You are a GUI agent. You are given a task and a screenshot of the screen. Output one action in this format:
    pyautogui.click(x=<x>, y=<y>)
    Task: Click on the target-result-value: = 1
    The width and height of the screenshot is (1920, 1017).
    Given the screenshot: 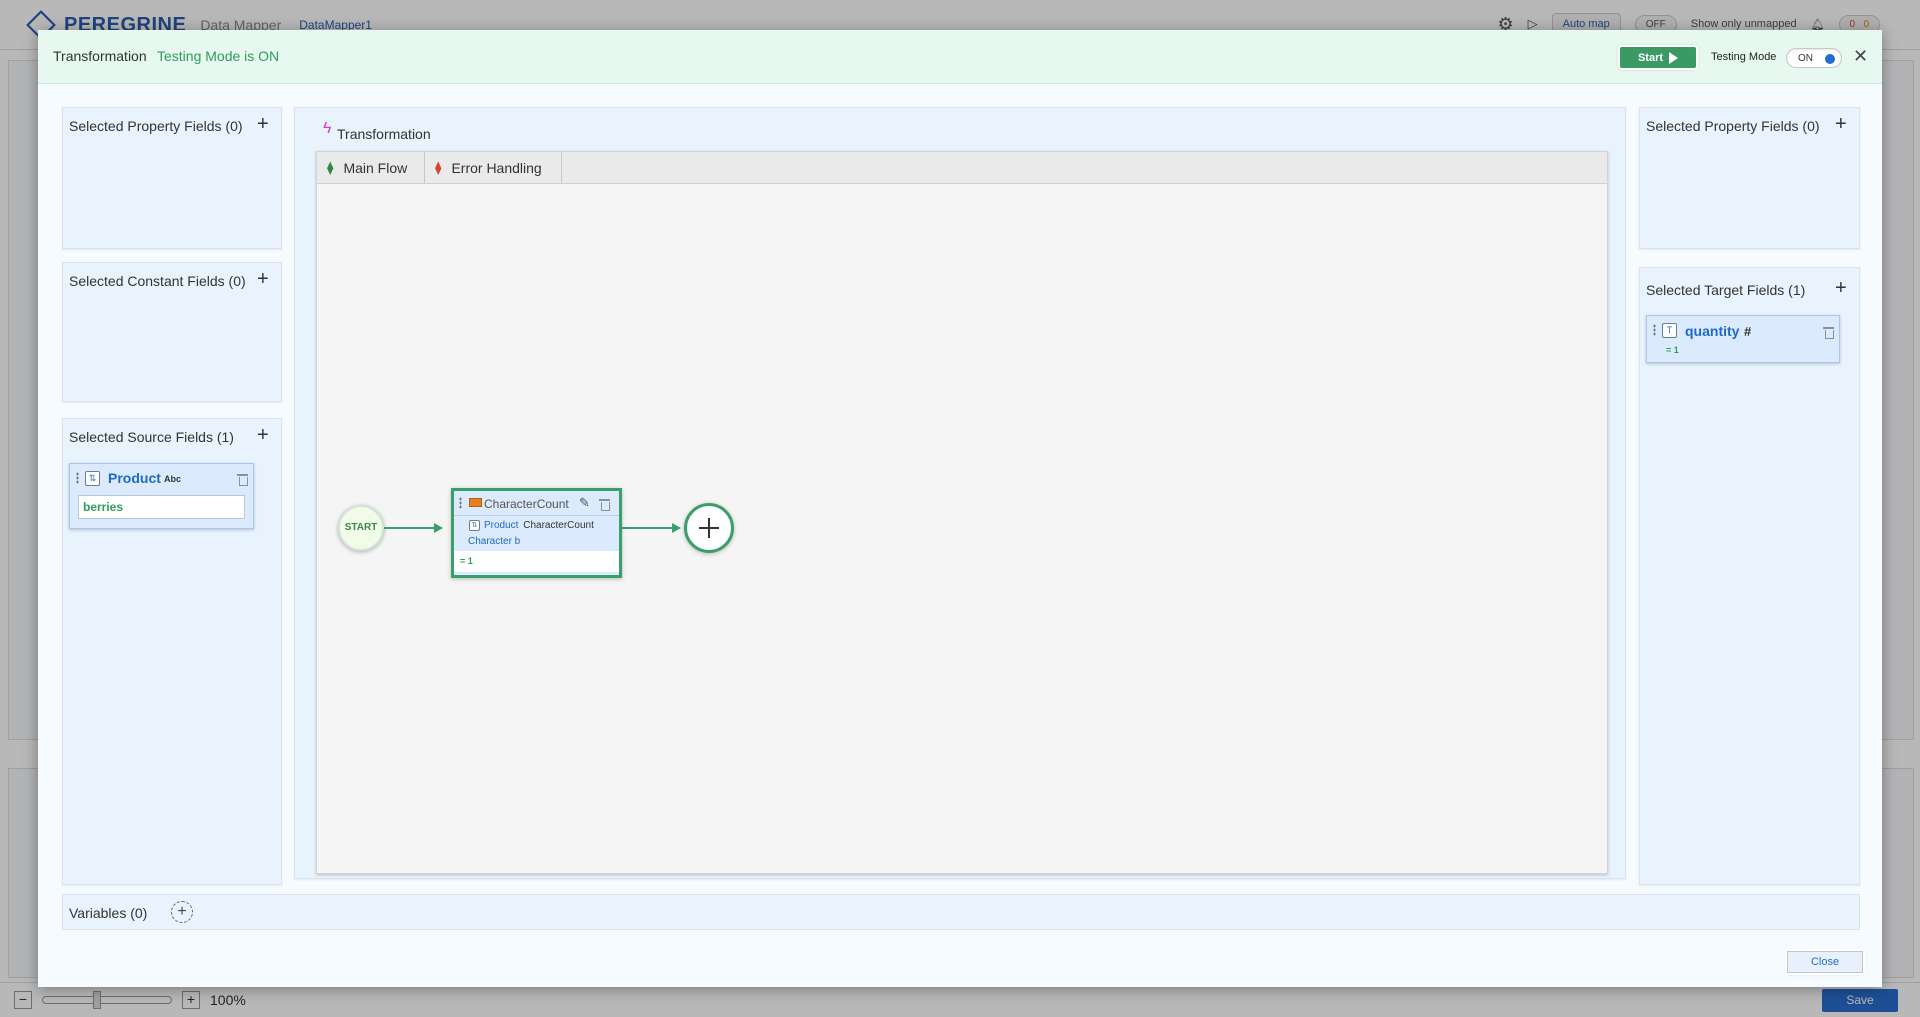 What is the action you would take?
    pyautogui.click(x=1672, y=350)
    